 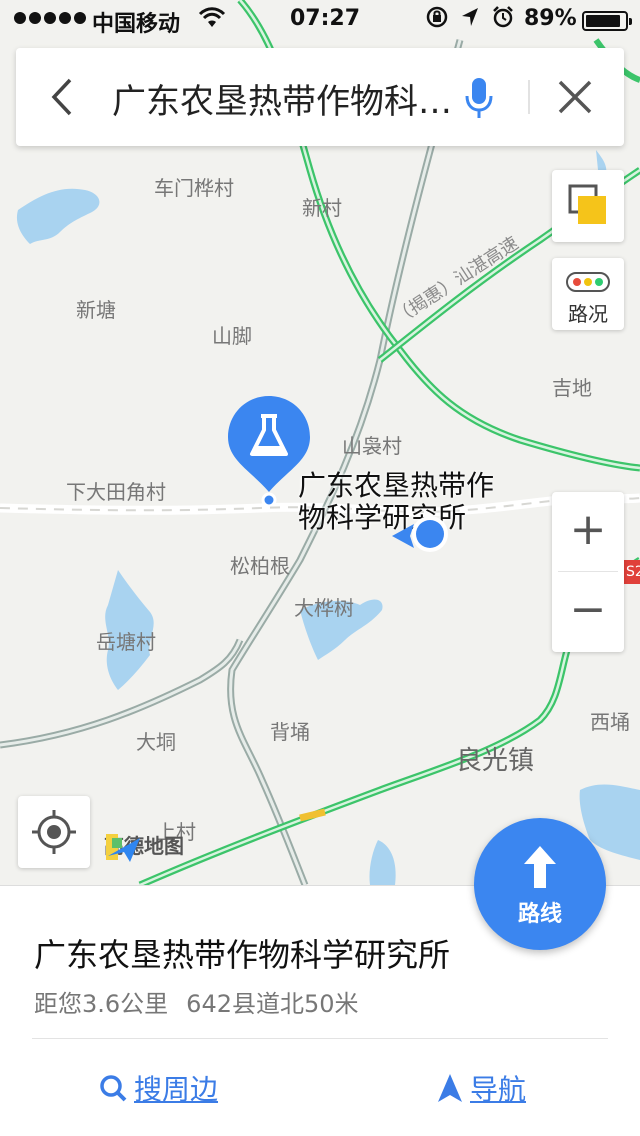 What do you see at coordinates (420, 534) in the screenshot?
I see `my-location-icon` at bounding box center [420, 534].